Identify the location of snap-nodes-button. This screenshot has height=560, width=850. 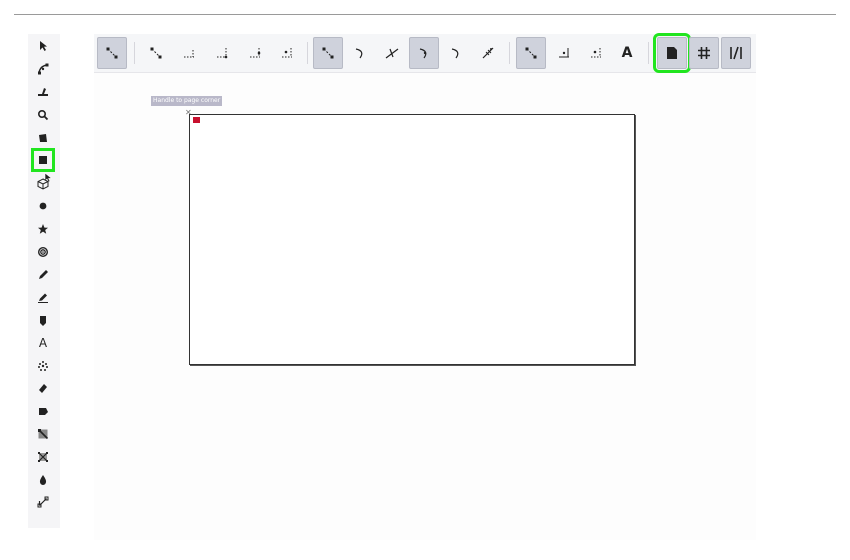
(328, 53).